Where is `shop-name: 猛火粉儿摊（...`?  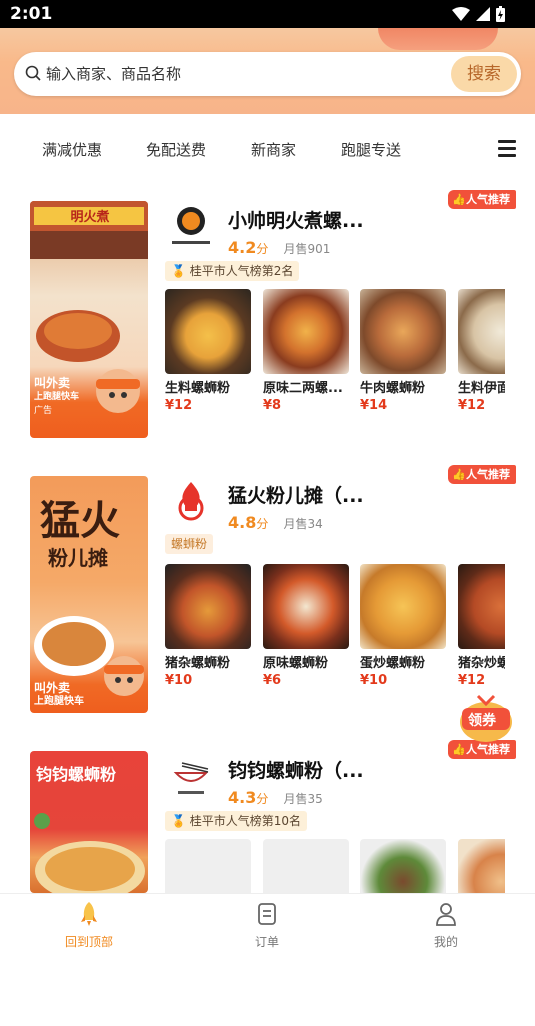
shop-name: 猛火粉儿摊（... is located at coordinates (296, 494).